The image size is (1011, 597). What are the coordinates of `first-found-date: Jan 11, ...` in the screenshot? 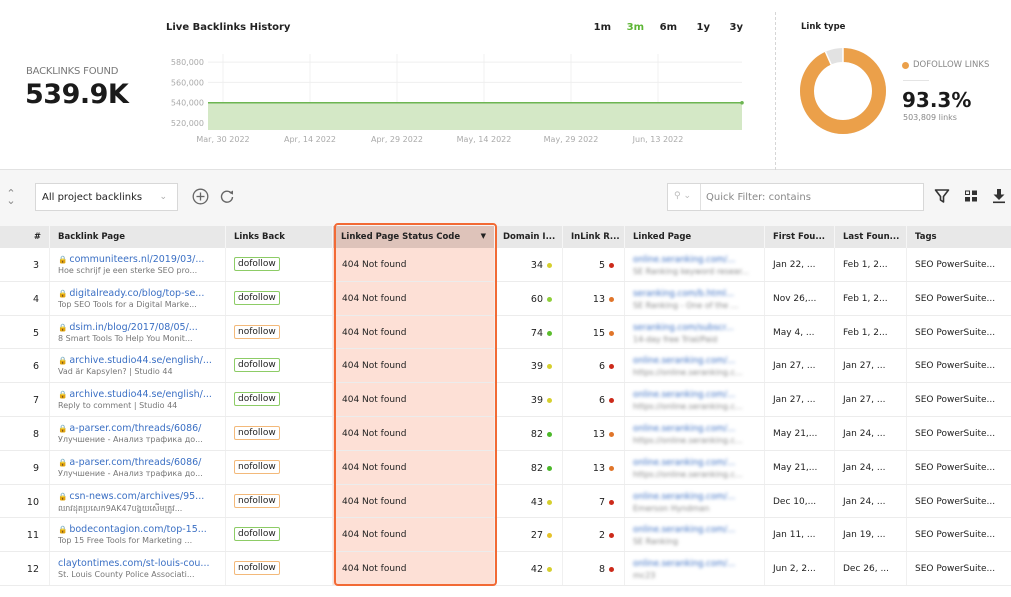 It's located at (794, 535).